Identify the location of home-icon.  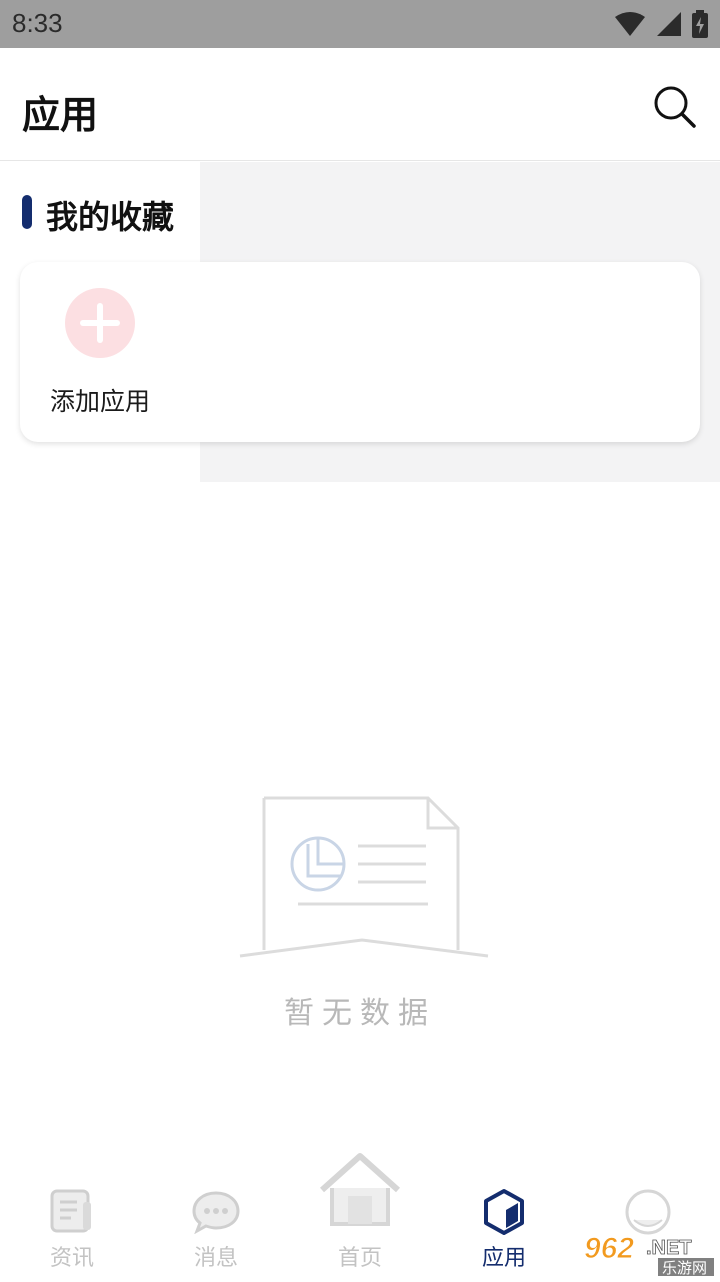
(360, 1189).